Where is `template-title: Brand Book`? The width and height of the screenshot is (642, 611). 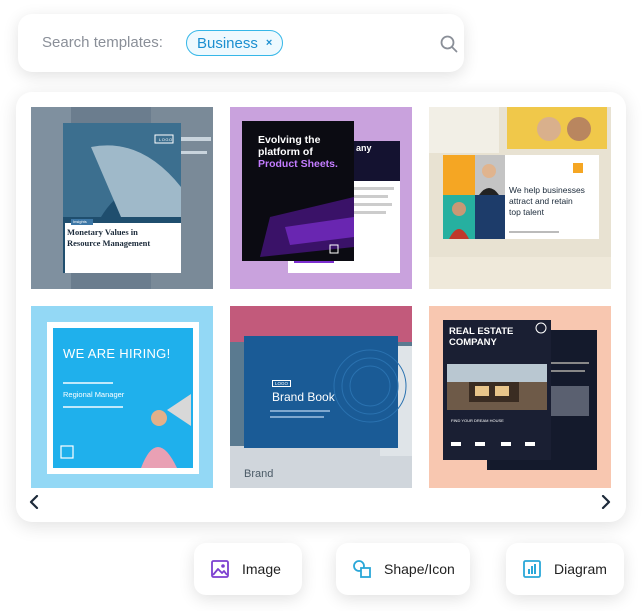
template-title: Brand Book is located at coordinates (303, 397).